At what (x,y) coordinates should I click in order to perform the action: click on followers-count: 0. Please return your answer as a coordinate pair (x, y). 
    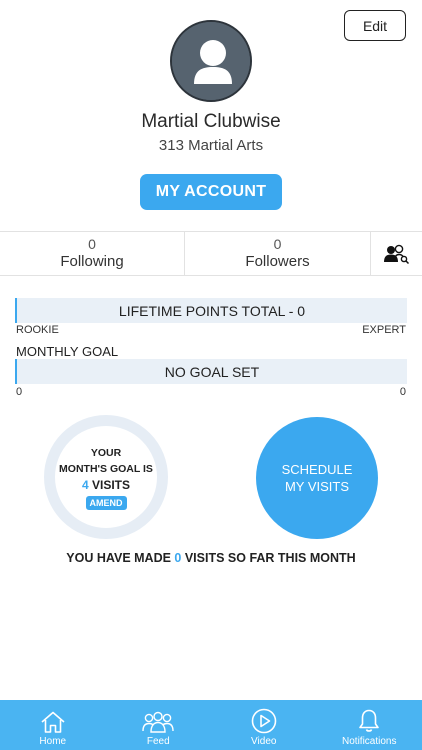
    Looking at the image, I should click on (277, 244).